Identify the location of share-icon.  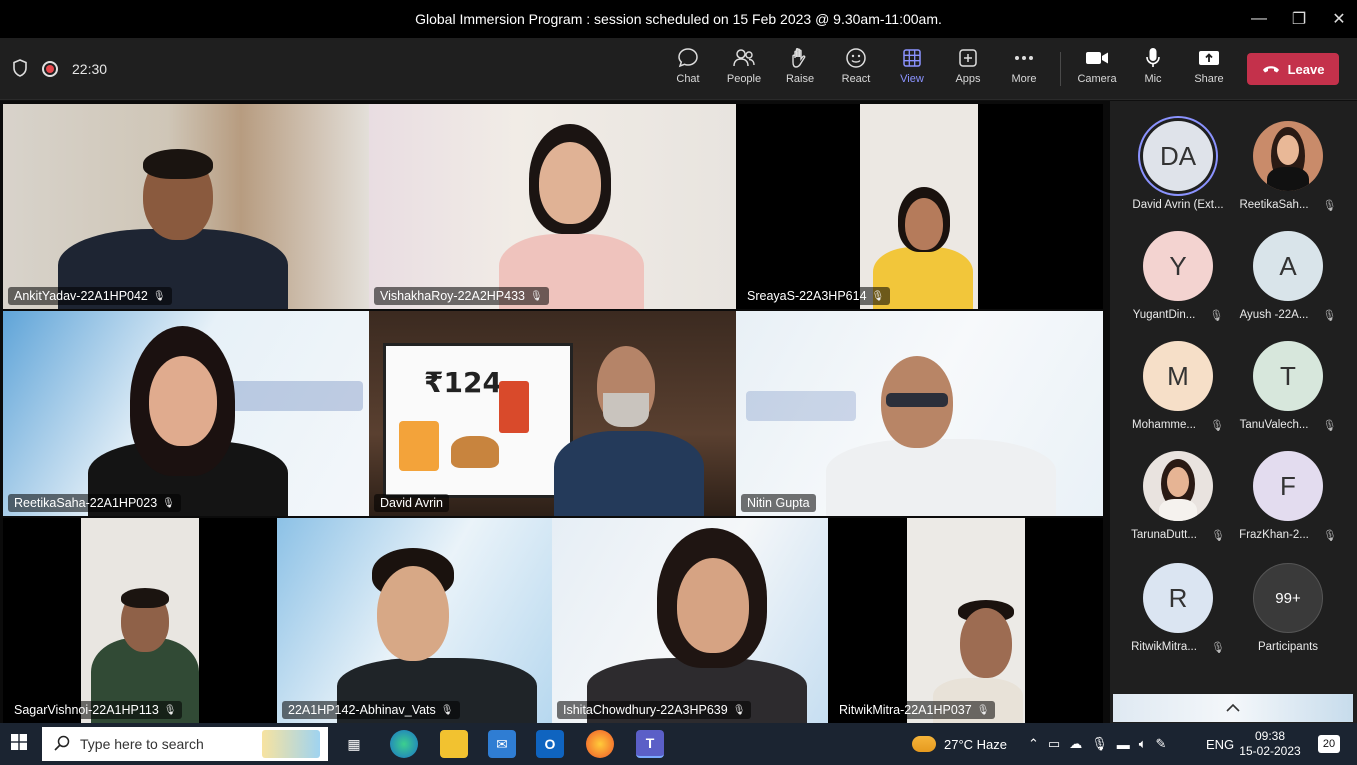
(1209, 58).